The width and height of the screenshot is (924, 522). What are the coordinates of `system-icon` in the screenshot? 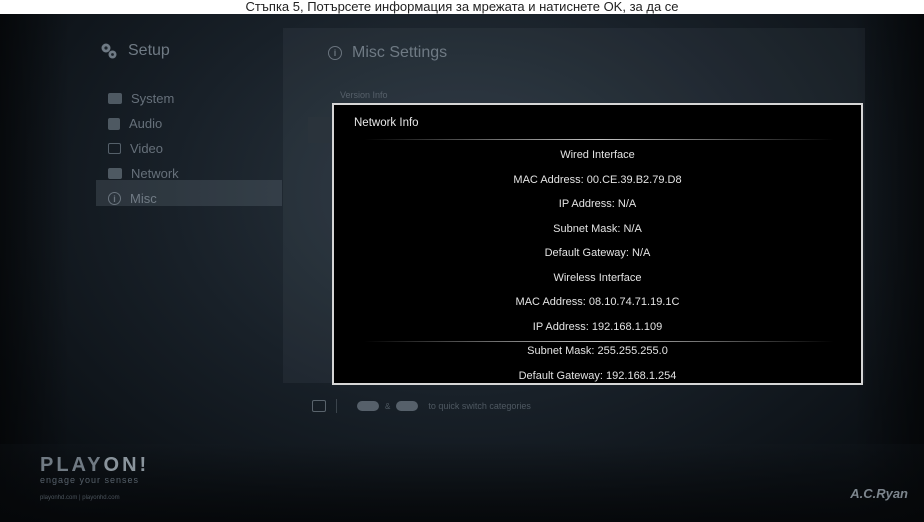 It's located at (115, 98).